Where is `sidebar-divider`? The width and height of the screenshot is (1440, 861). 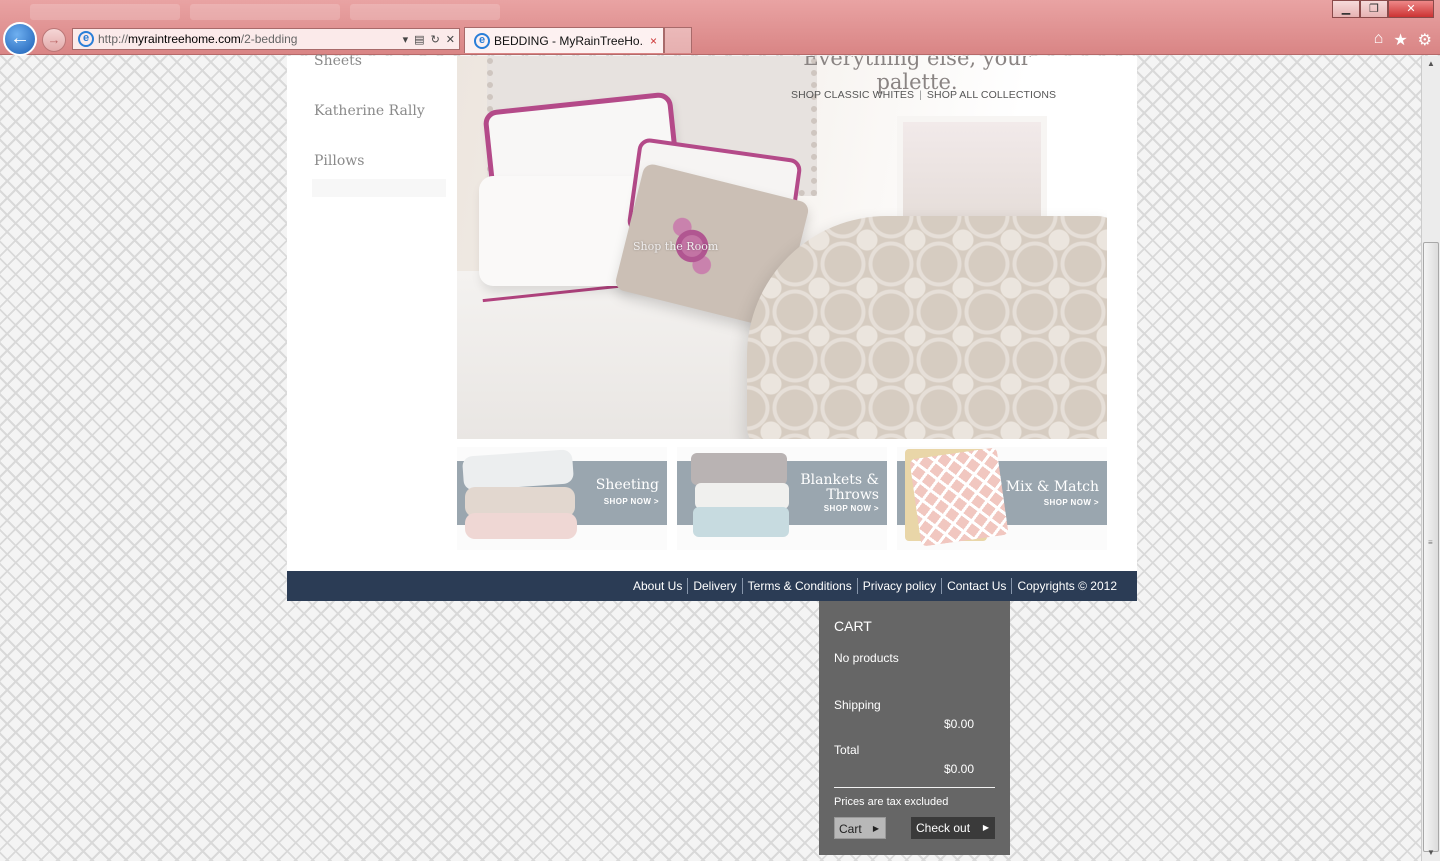 sidebar-divider is located at coordinates (379, 188).